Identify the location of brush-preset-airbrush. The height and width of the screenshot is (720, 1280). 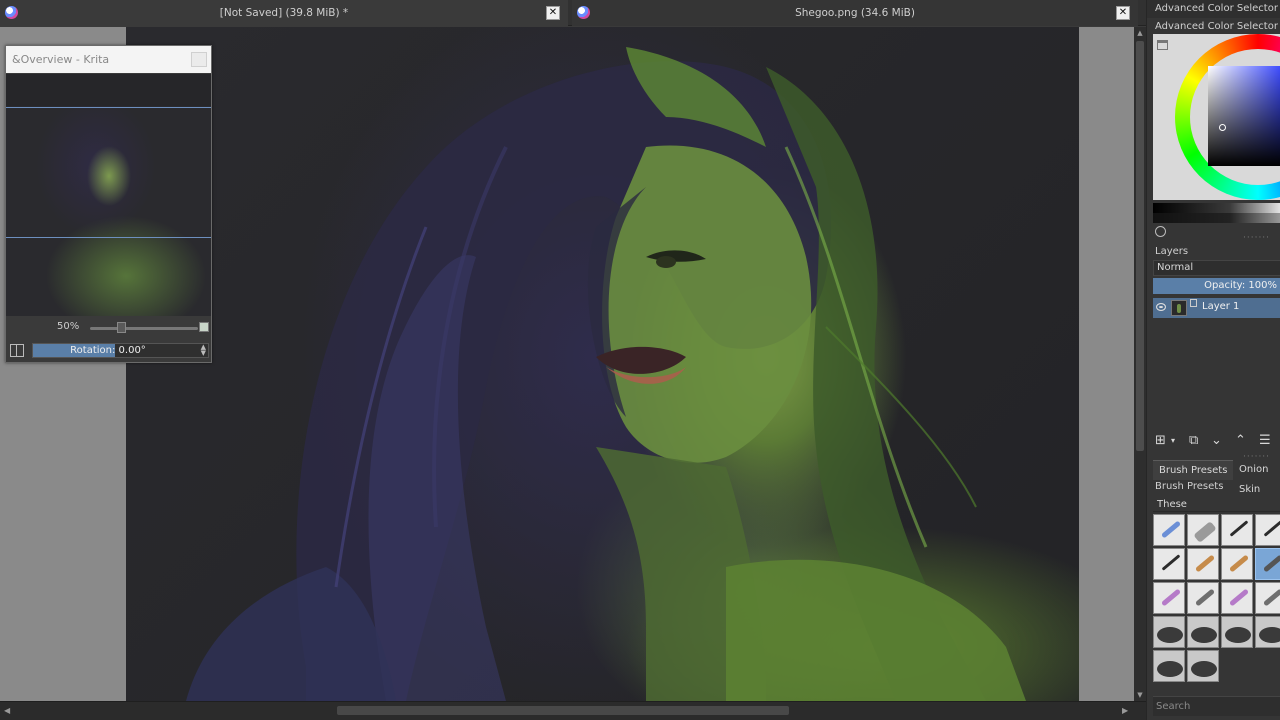
(1203, 530).